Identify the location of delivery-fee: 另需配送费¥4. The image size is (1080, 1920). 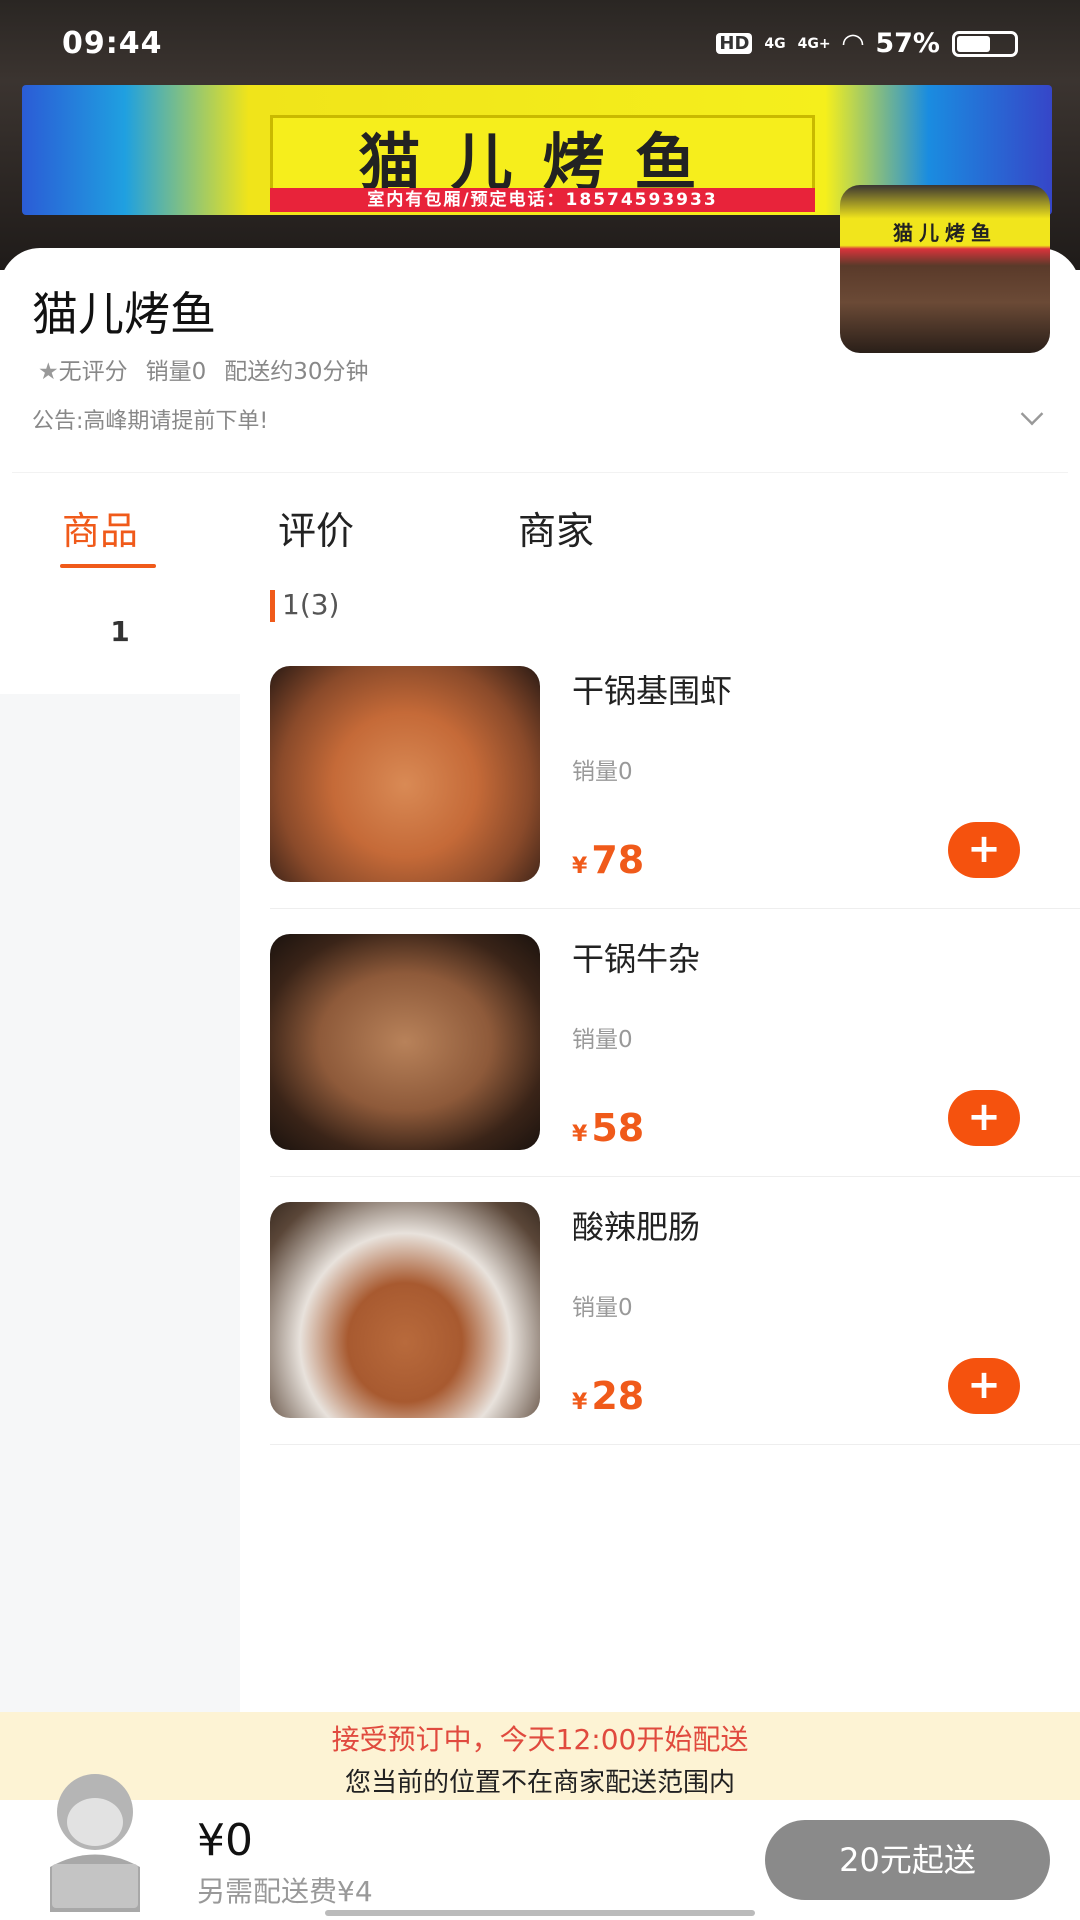
(285, 1891).